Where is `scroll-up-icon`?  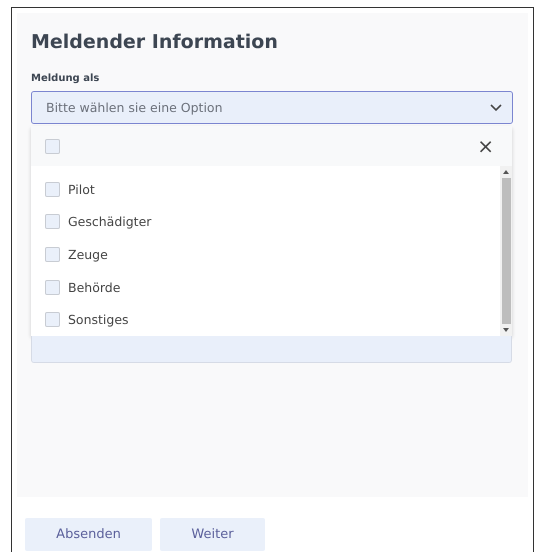 scroll-up-icon is located at coordinates (506, 172).